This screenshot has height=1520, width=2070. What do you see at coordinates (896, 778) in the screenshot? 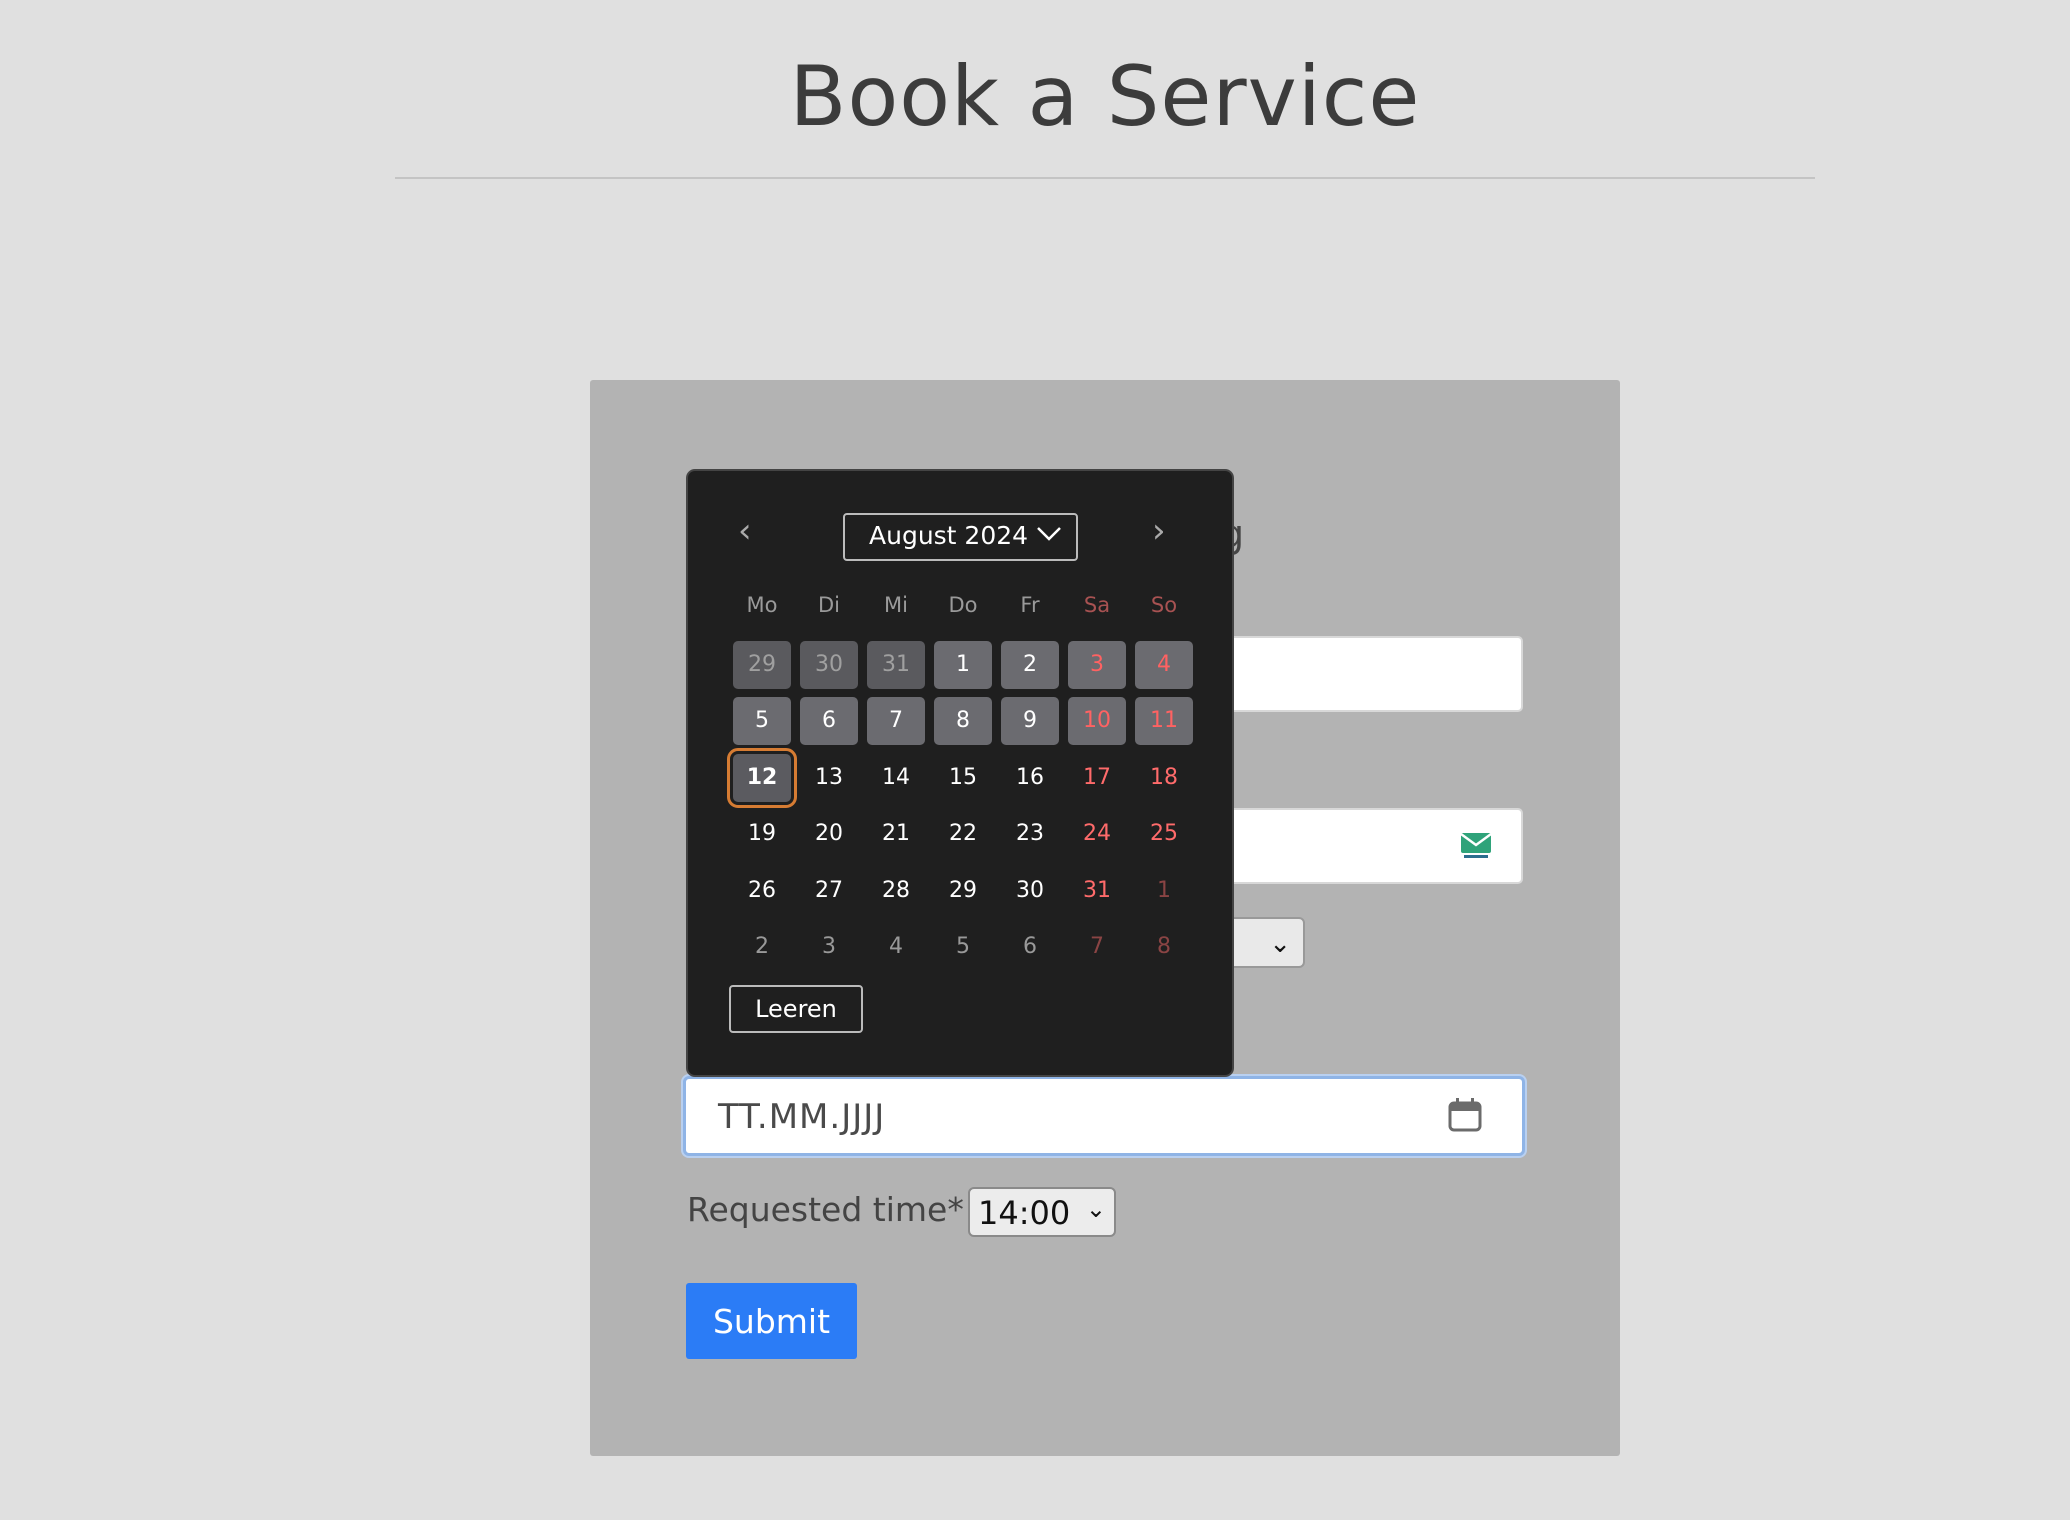
I see `calendar-day: 14` at bounding box center [896, 778].